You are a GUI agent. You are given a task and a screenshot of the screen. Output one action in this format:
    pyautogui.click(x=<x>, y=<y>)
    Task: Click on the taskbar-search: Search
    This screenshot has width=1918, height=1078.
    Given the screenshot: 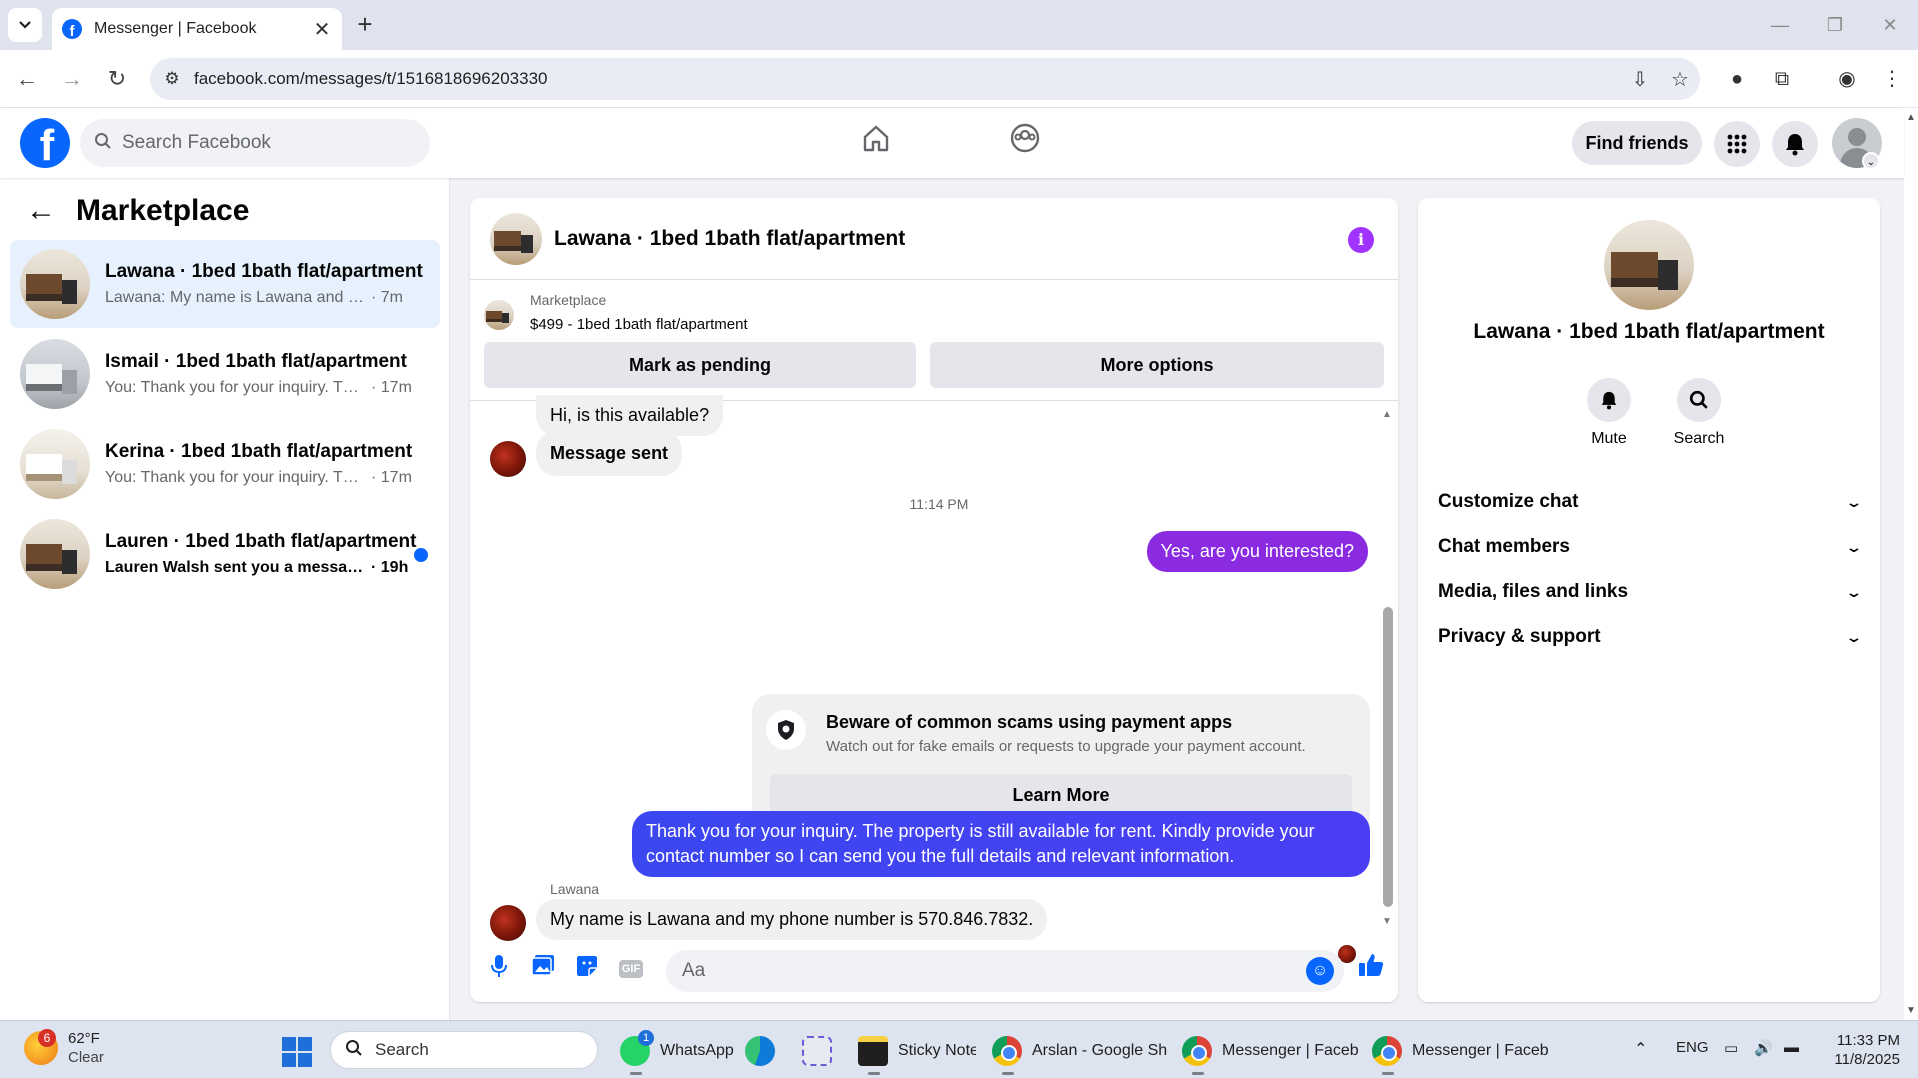 What is the action you would take?
    pyautogui.click(x=464, y=1050)
    